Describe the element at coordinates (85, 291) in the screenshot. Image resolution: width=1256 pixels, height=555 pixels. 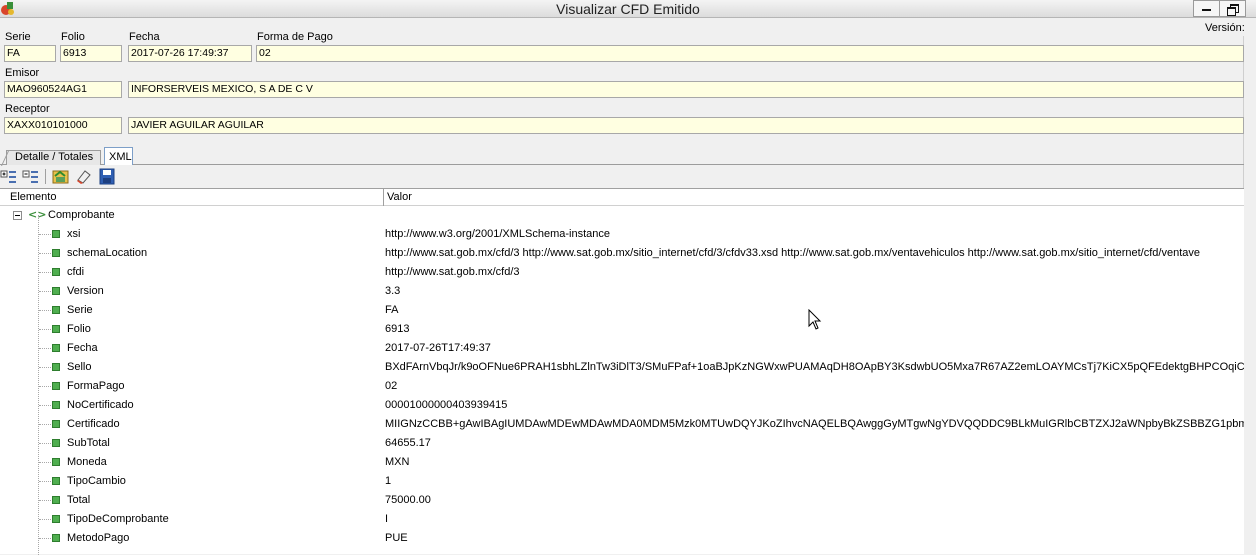
I see `row-element-name: Version` at that location.